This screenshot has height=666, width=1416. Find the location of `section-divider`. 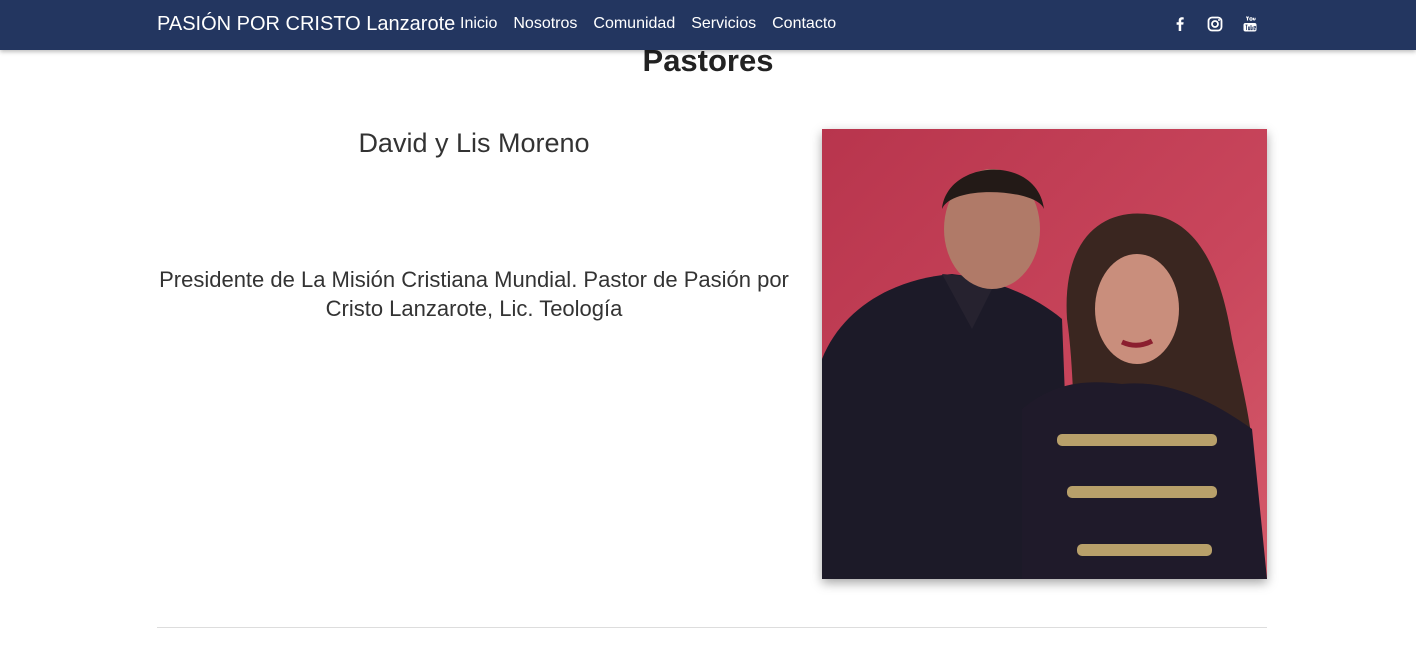

section-divider is located at coordinates (712, 627).